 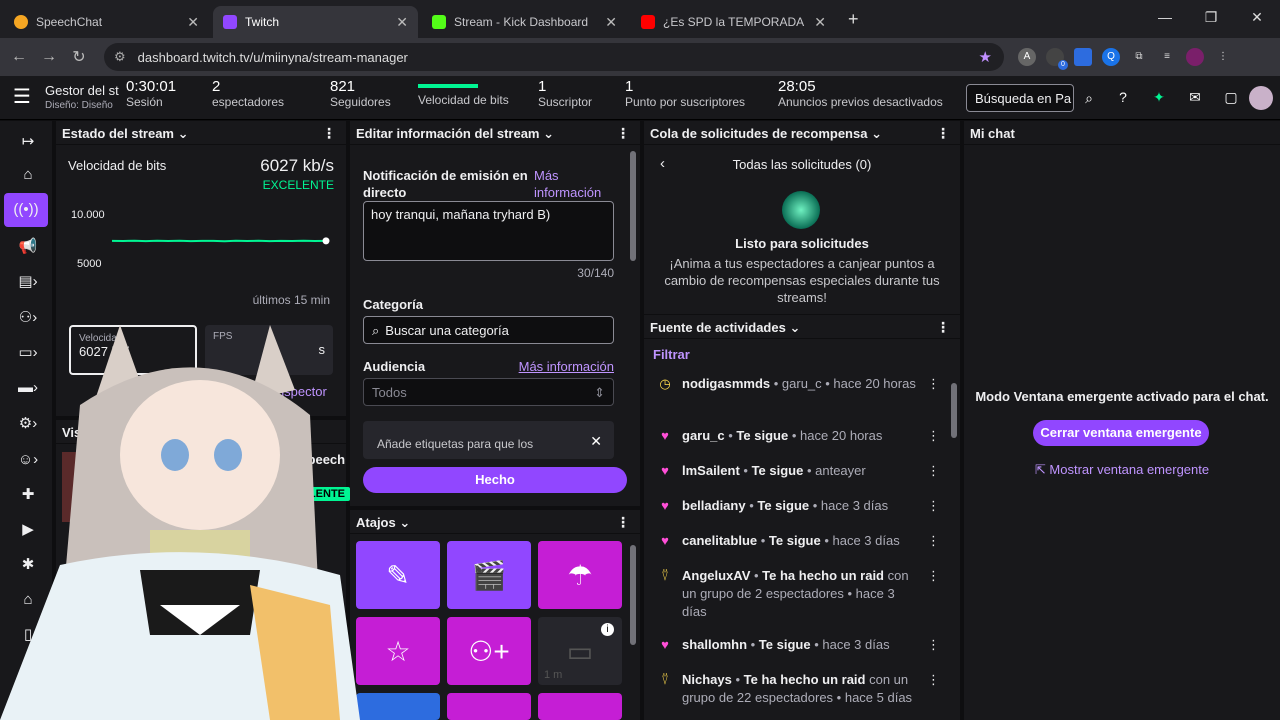 What do you see at coordinates (495, 480) in the screenshot?
I see `done-button: Hecho` at bounding box center [495, 480].